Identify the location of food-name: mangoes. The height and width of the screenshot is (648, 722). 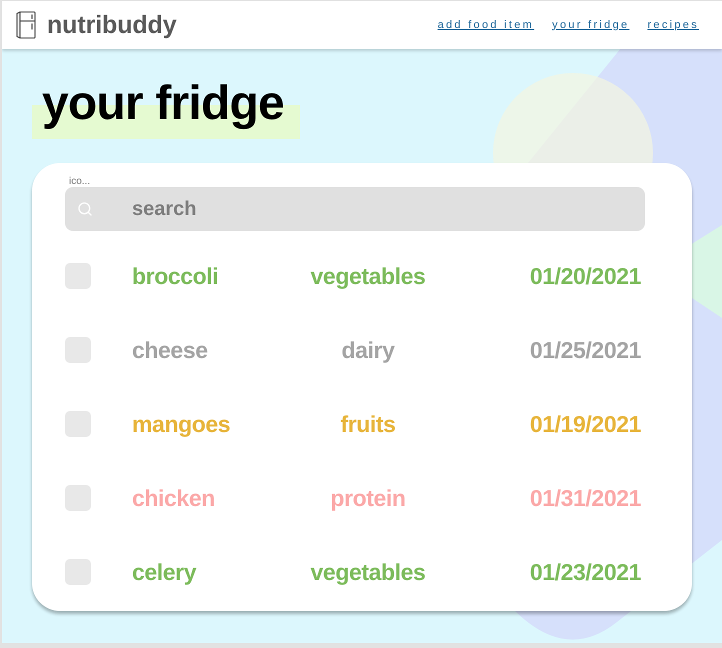
(181, 424).